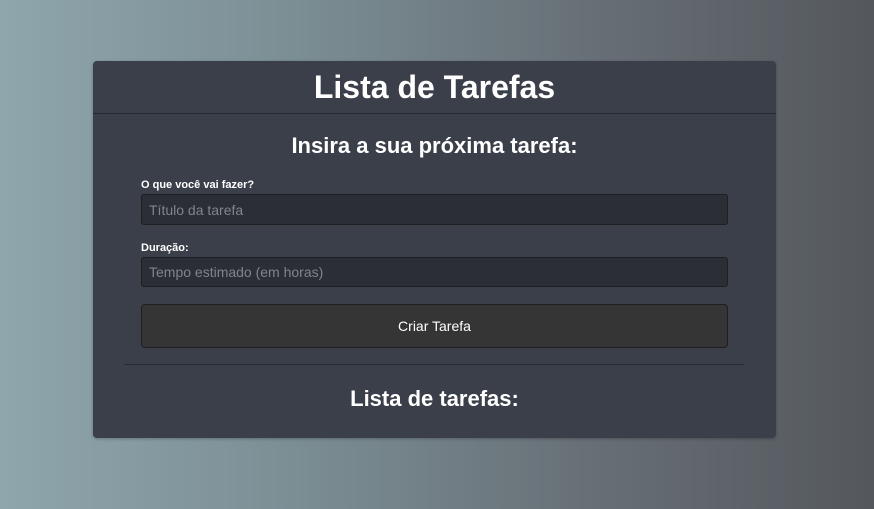 The height and width of the screenshot is (509, 874). I want to click on page-title: Lista de Tarefas, so click(434, 87).